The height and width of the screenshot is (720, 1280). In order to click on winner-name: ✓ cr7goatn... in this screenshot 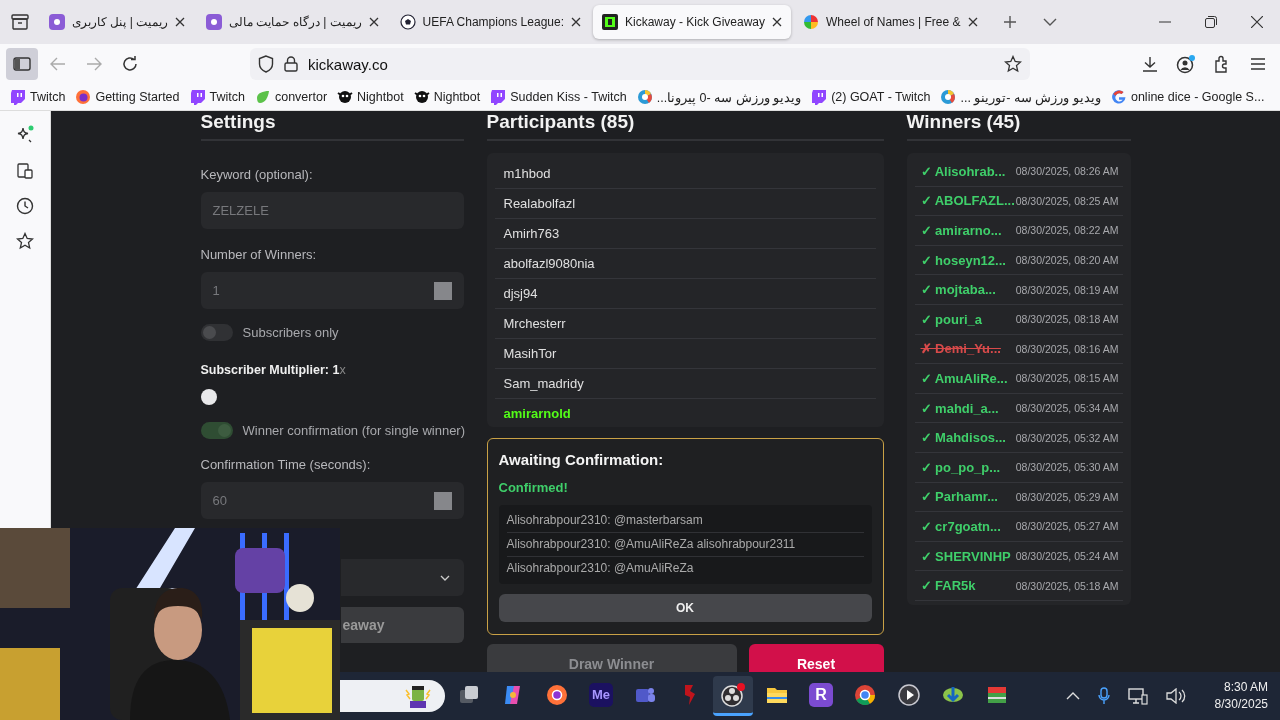, I will do `click(960, 526)`.